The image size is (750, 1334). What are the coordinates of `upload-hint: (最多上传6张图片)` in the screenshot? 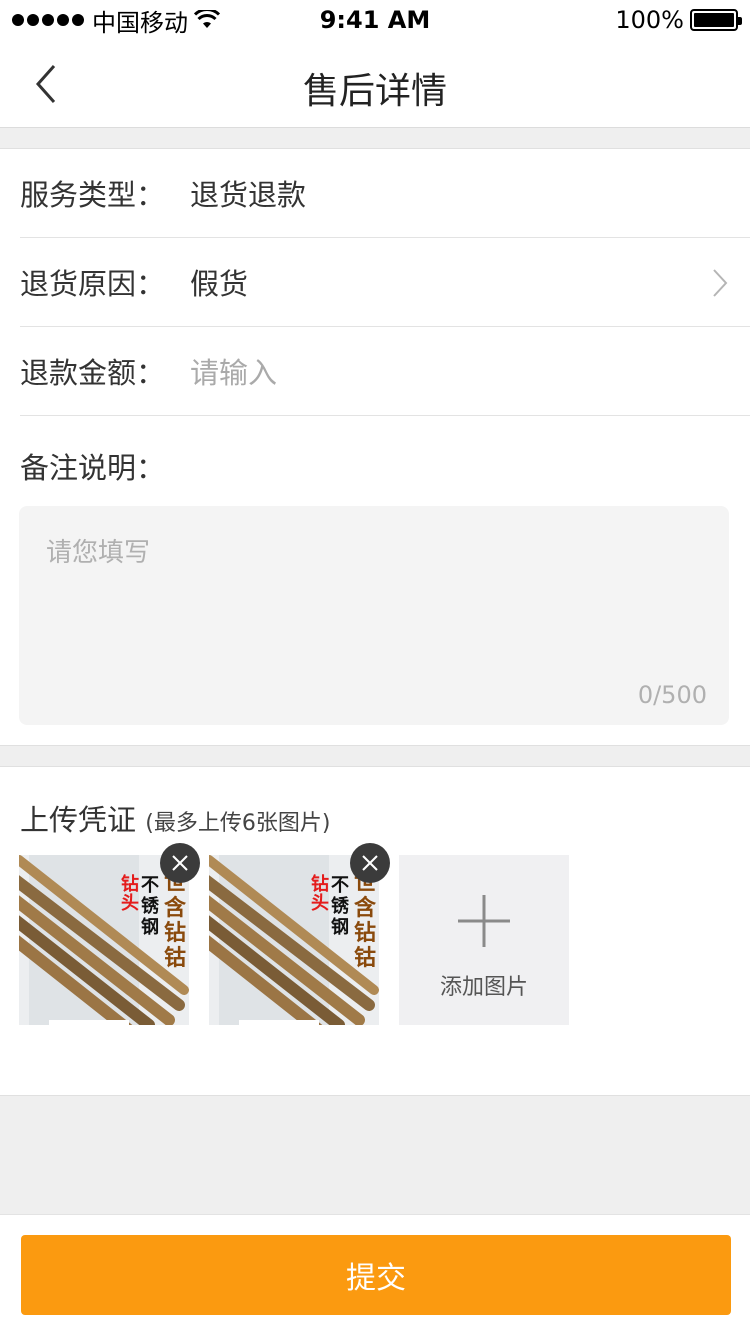 It's located at (238, 823).